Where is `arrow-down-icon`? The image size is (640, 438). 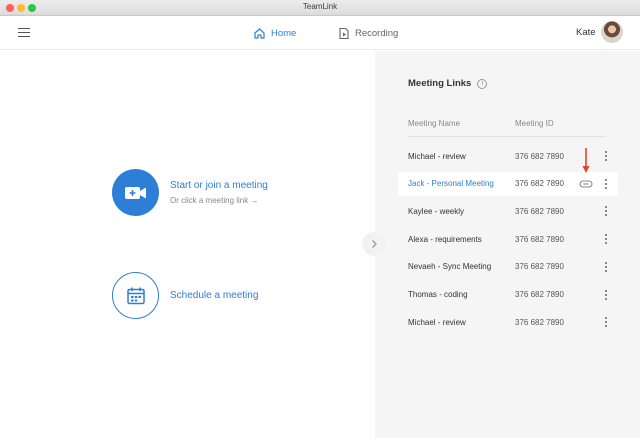 arrow-down-icon is located at coordinates (586, 160).